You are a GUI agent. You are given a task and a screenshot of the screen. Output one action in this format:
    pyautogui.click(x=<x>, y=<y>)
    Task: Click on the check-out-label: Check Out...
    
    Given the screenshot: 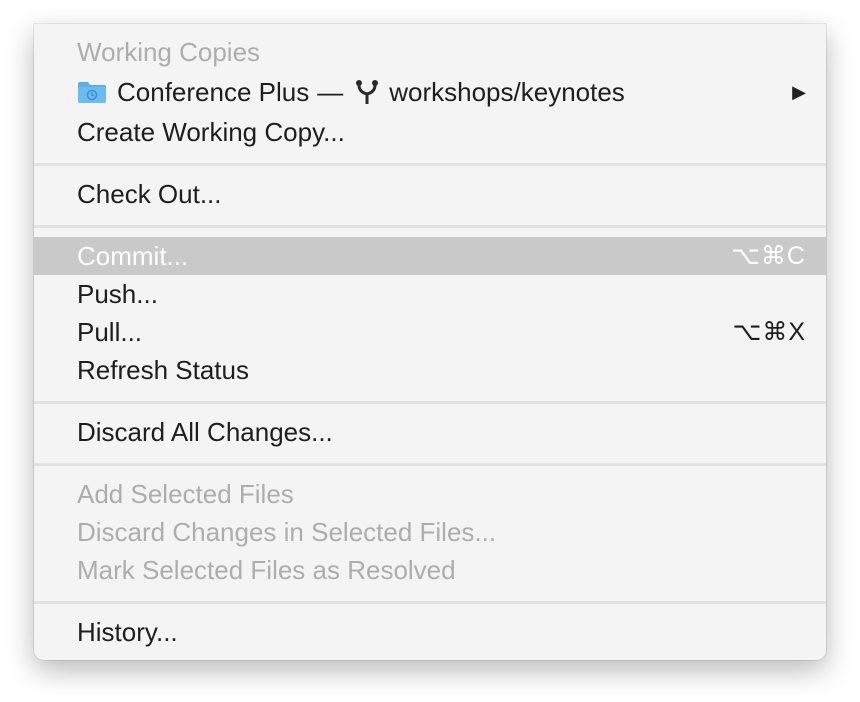 What is the action you would take?
    pyautogui.click(x=149, y=193)
    